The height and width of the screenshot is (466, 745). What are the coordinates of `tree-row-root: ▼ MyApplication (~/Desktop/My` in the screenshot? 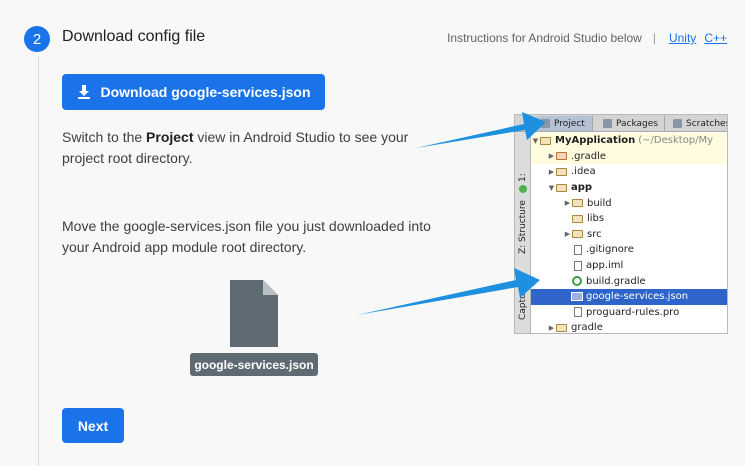 It's located at (629, 141).